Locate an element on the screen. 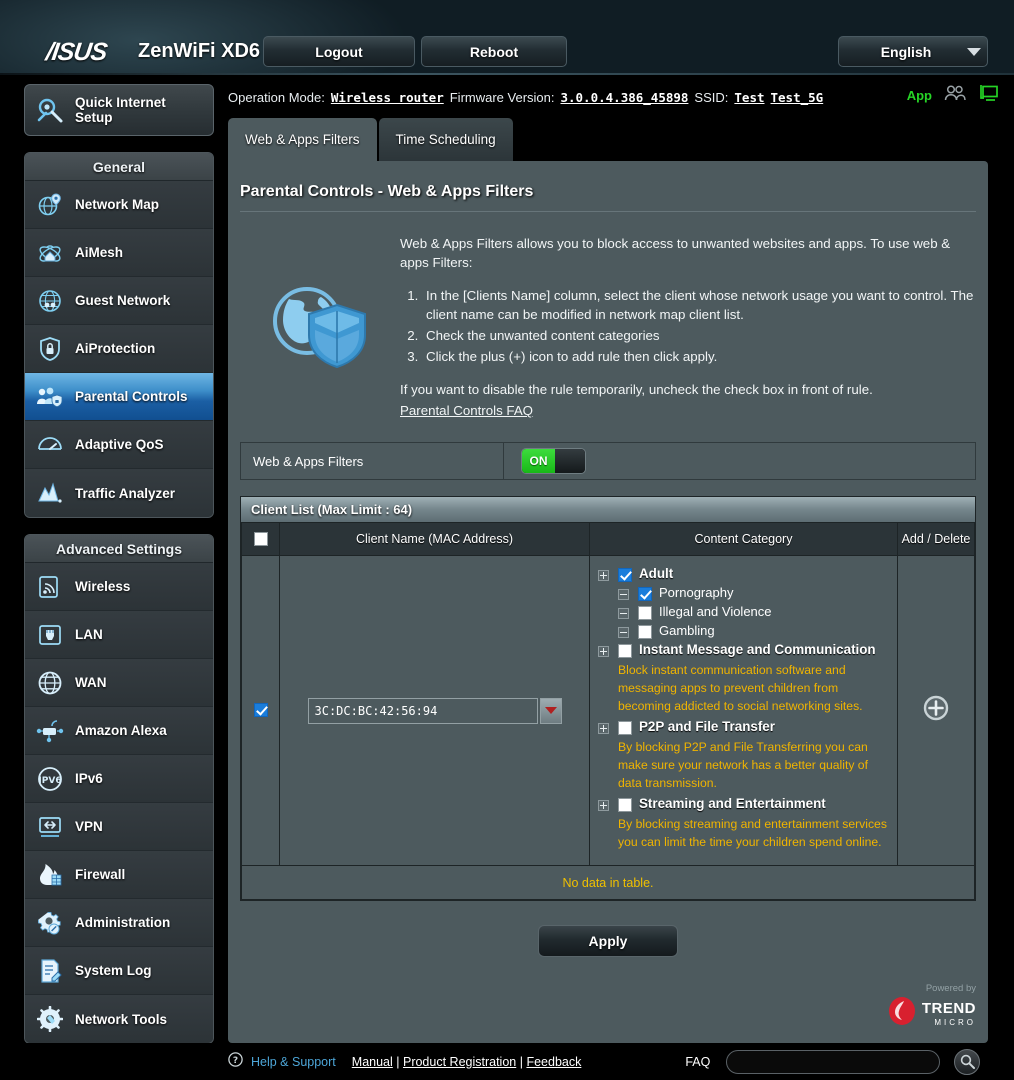  header-banner: /ISUS ZenWiFi XD6 Logout Reboot English is located at coordinates (507, 37).